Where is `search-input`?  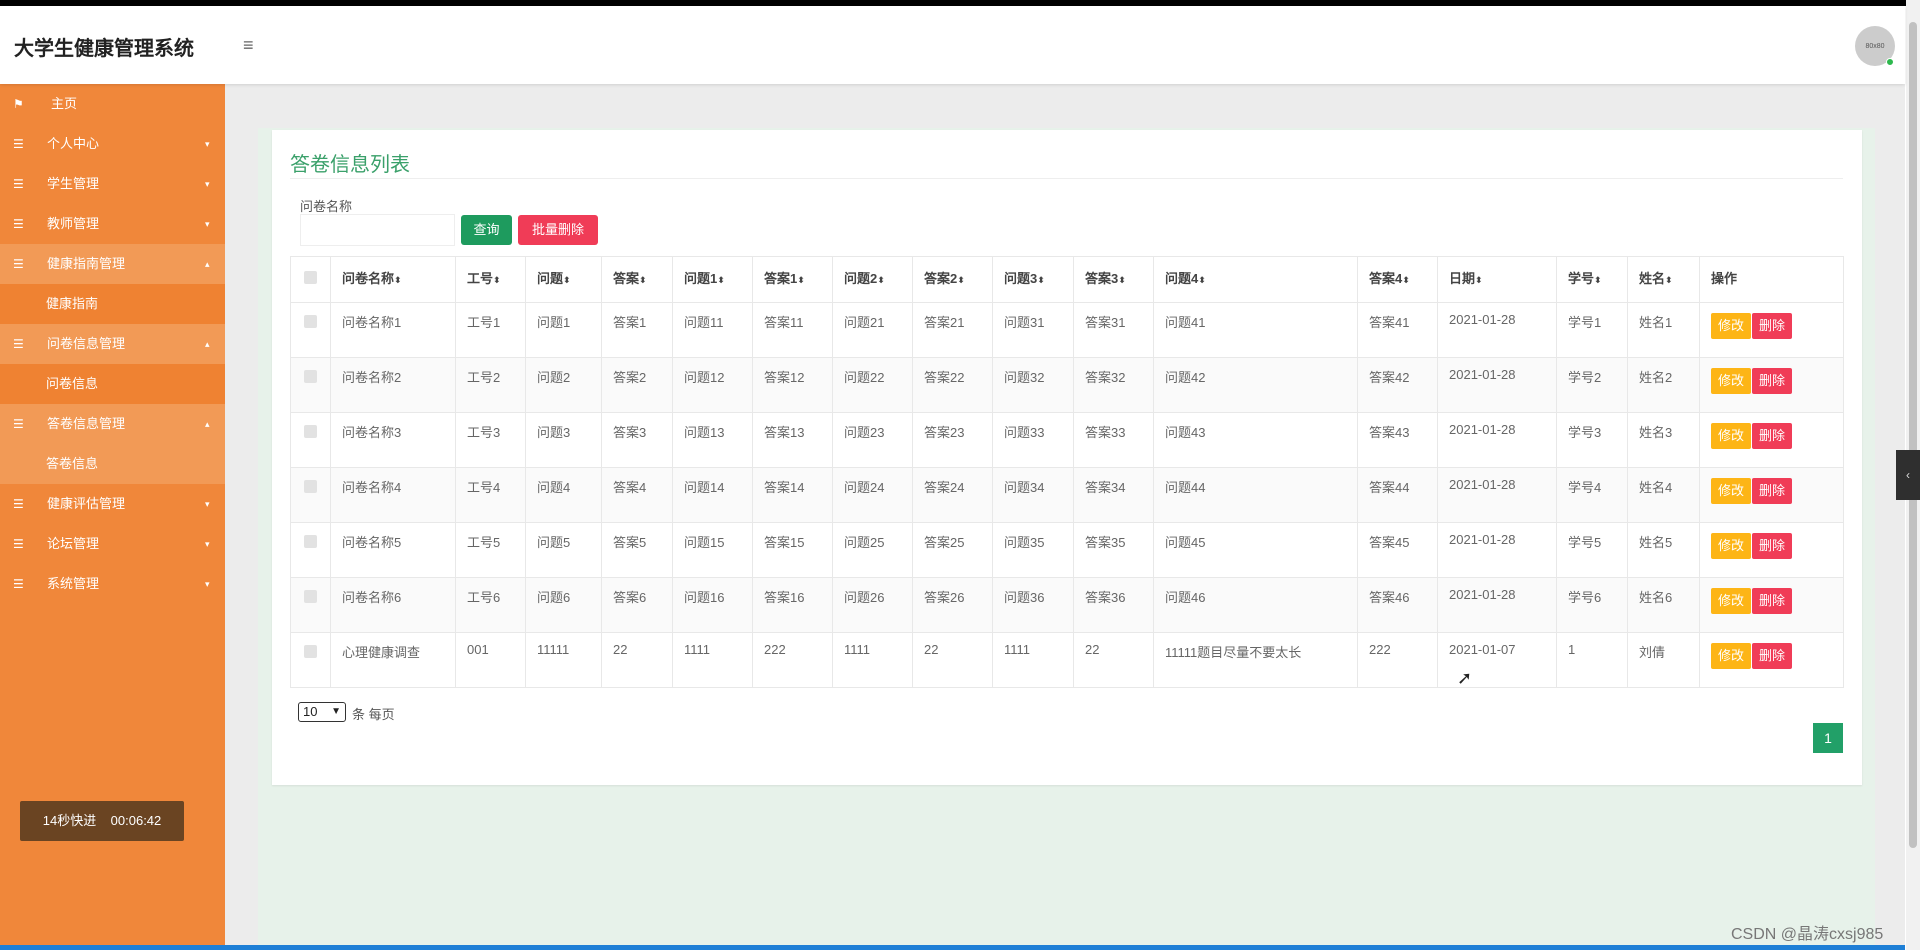
search-input is located at coordinates (377, 230).